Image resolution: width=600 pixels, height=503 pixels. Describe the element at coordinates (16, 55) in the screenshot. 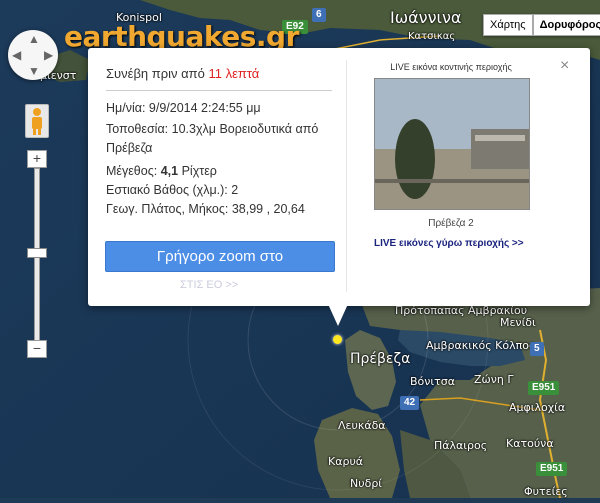

I see `pan-left-icon: ◀` at that location.